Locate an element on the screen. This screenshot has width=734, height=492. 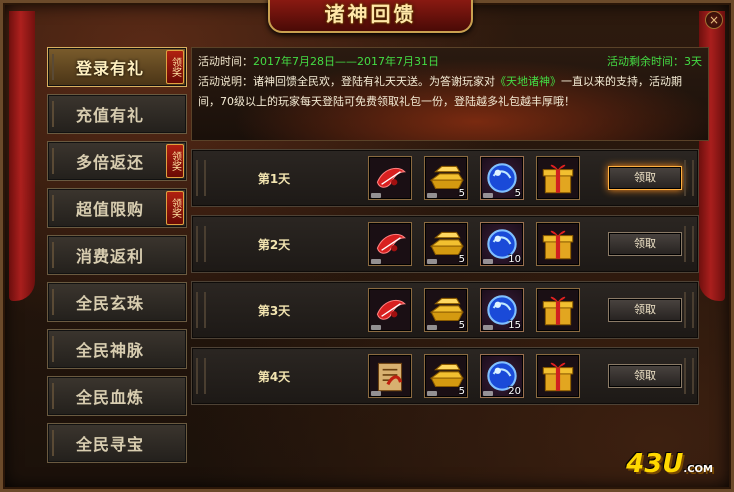
title-plaque: 诸神回馈 is located at coordinates (370, 16).